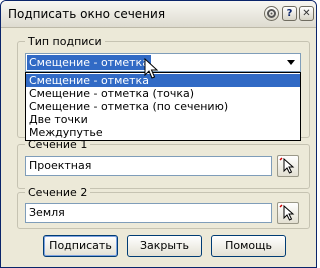 The width and height of the screenshot is (320, 268). Describe the element at coordinates (58, 192) in the screenshot. I see `section2-legend: Сечение 2` at that location.